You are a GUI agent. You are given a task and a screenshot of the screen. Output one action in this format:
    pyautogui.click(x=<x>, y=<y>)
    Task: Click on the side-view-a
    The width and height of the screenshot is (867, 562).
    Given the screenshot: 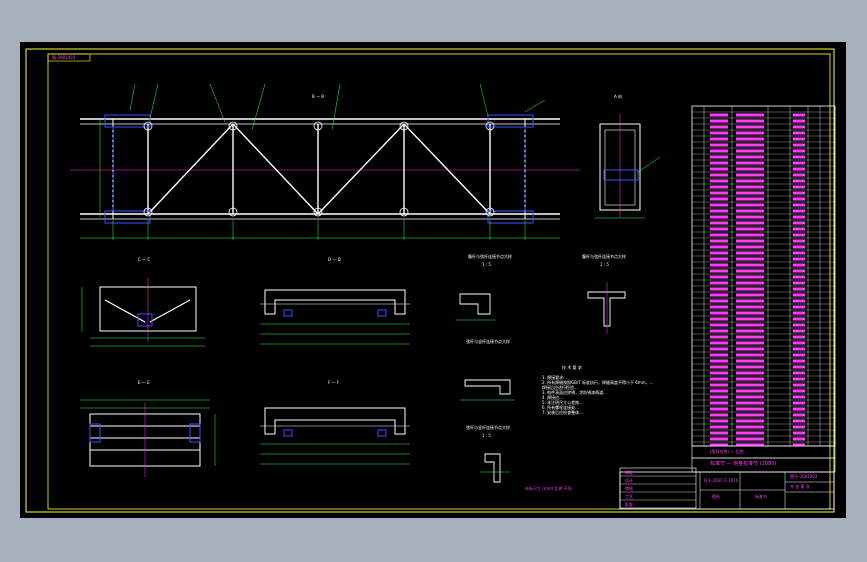 What is the action you would take?
    pyautogui.click(x=628, y=166)
    